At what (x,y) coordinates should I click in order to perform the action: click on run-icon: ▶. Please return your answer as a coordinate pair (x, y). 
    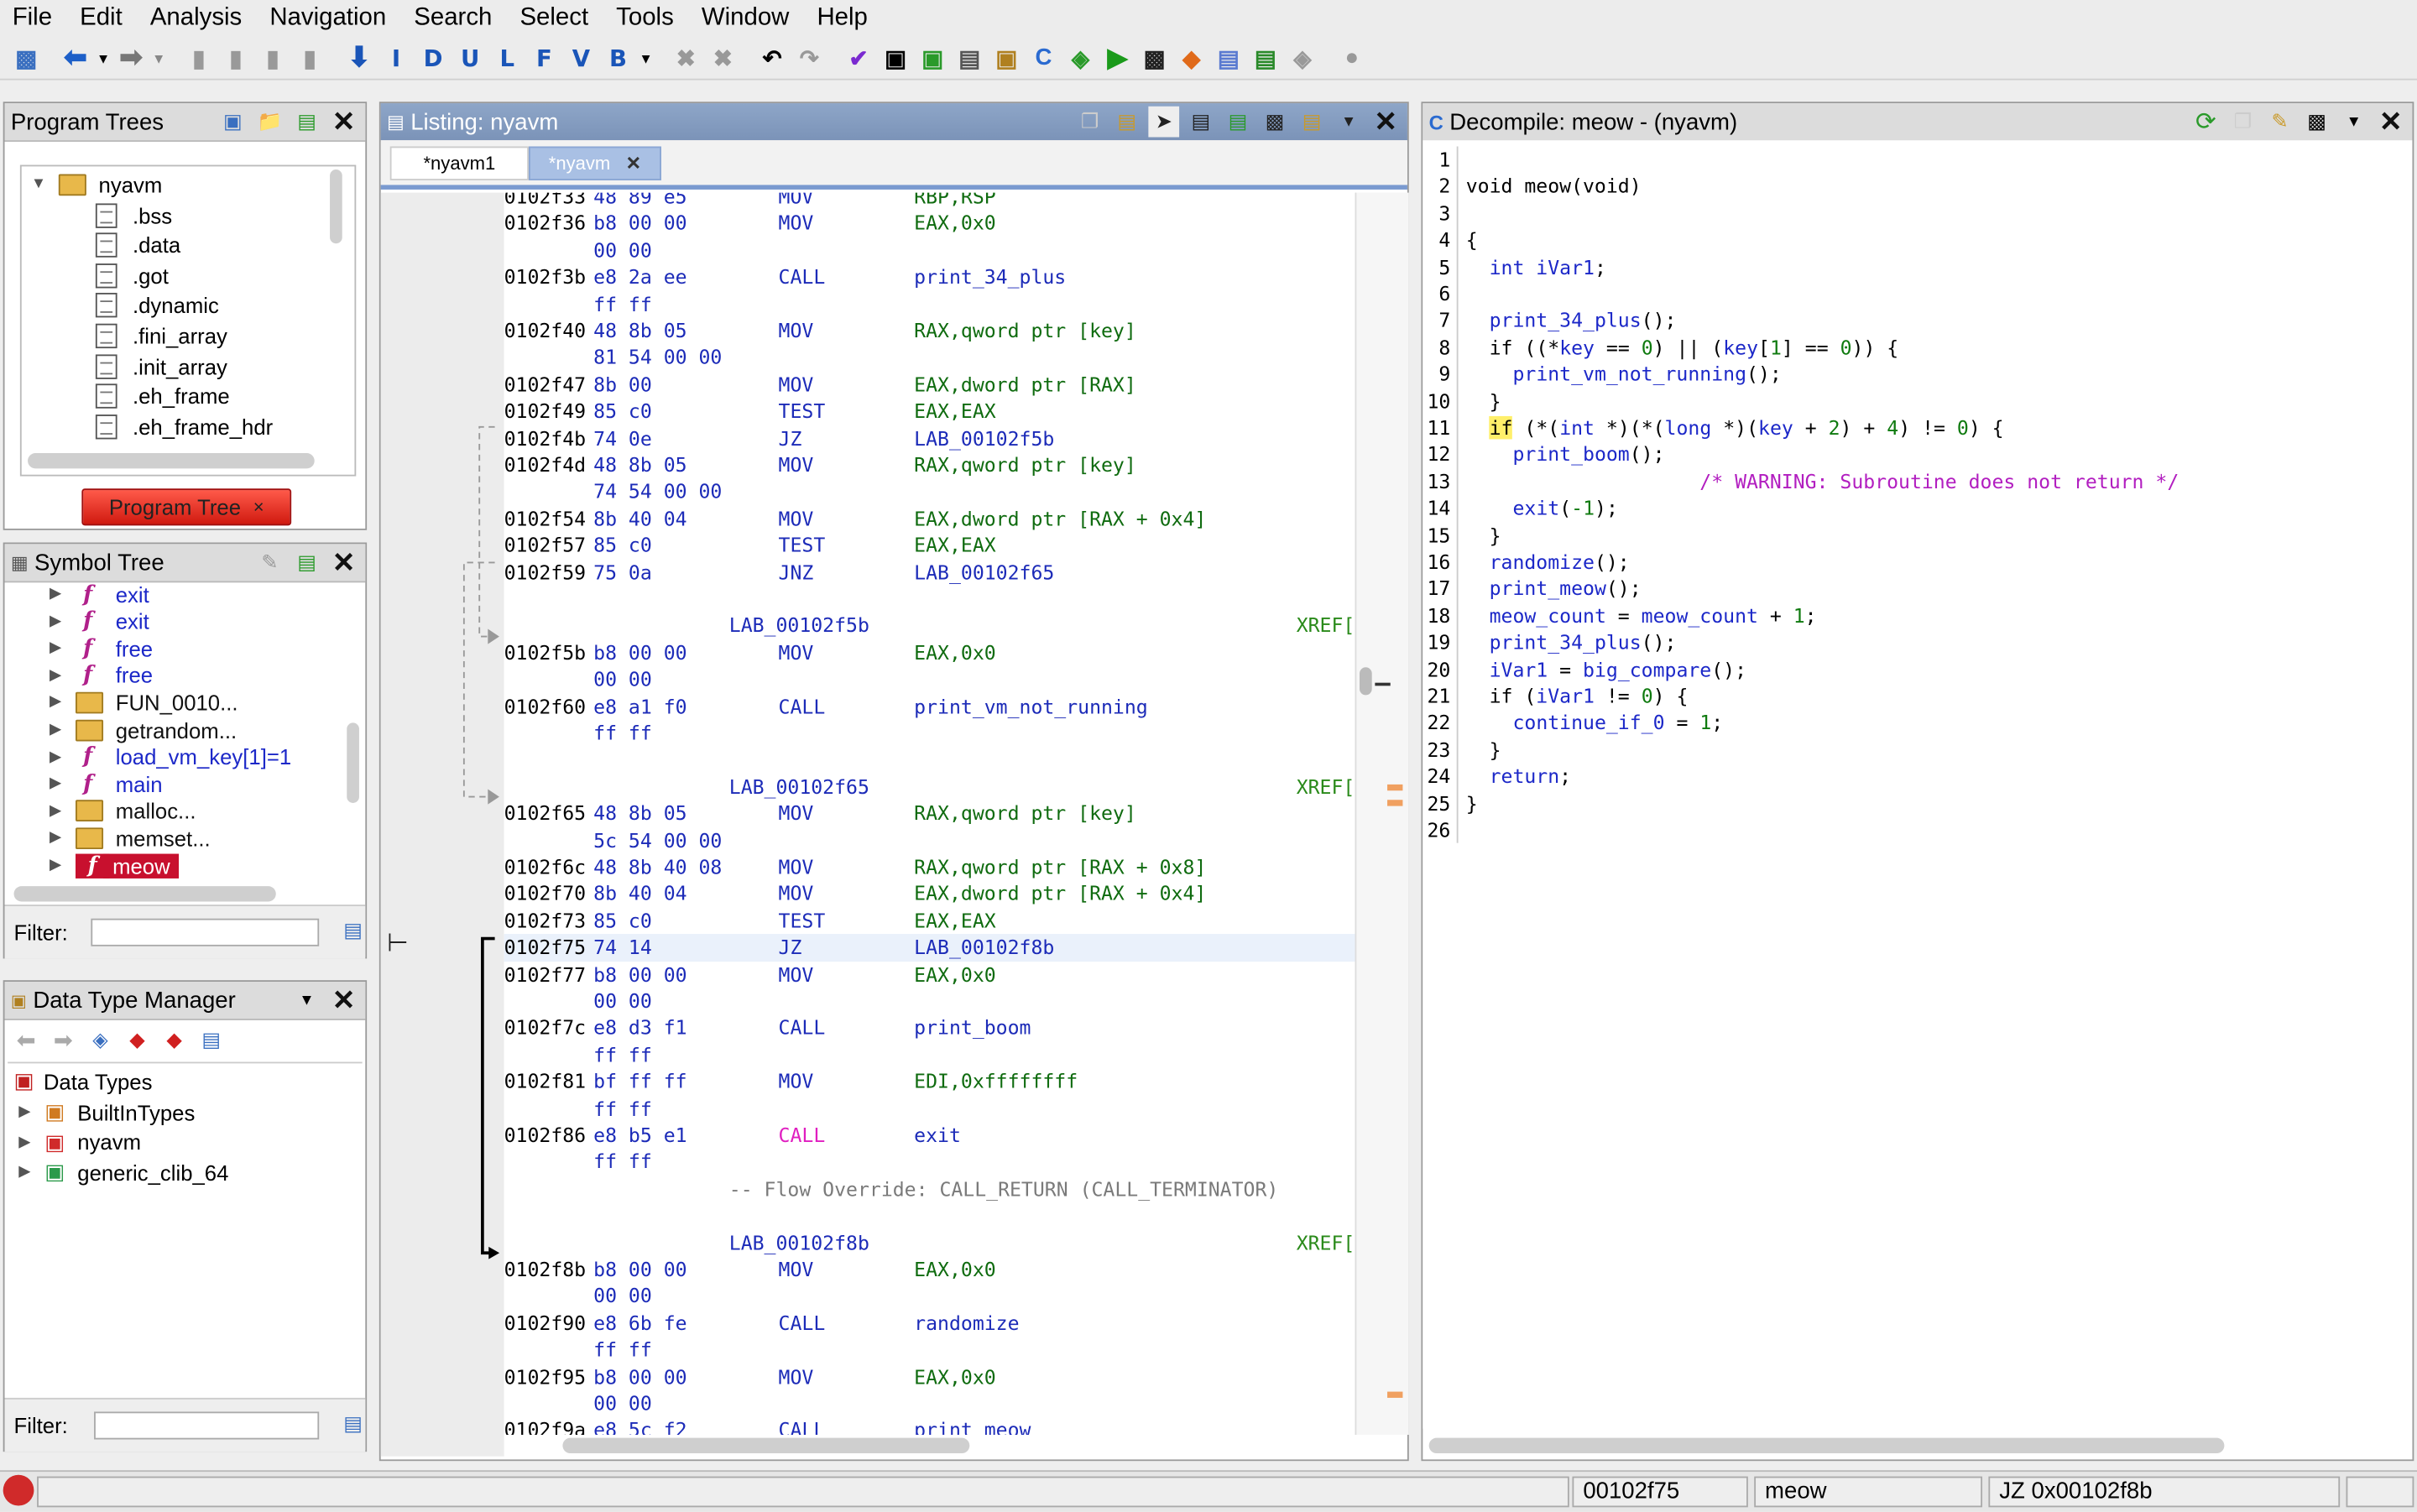
    Looking at the image, I should click on (1117, 59).